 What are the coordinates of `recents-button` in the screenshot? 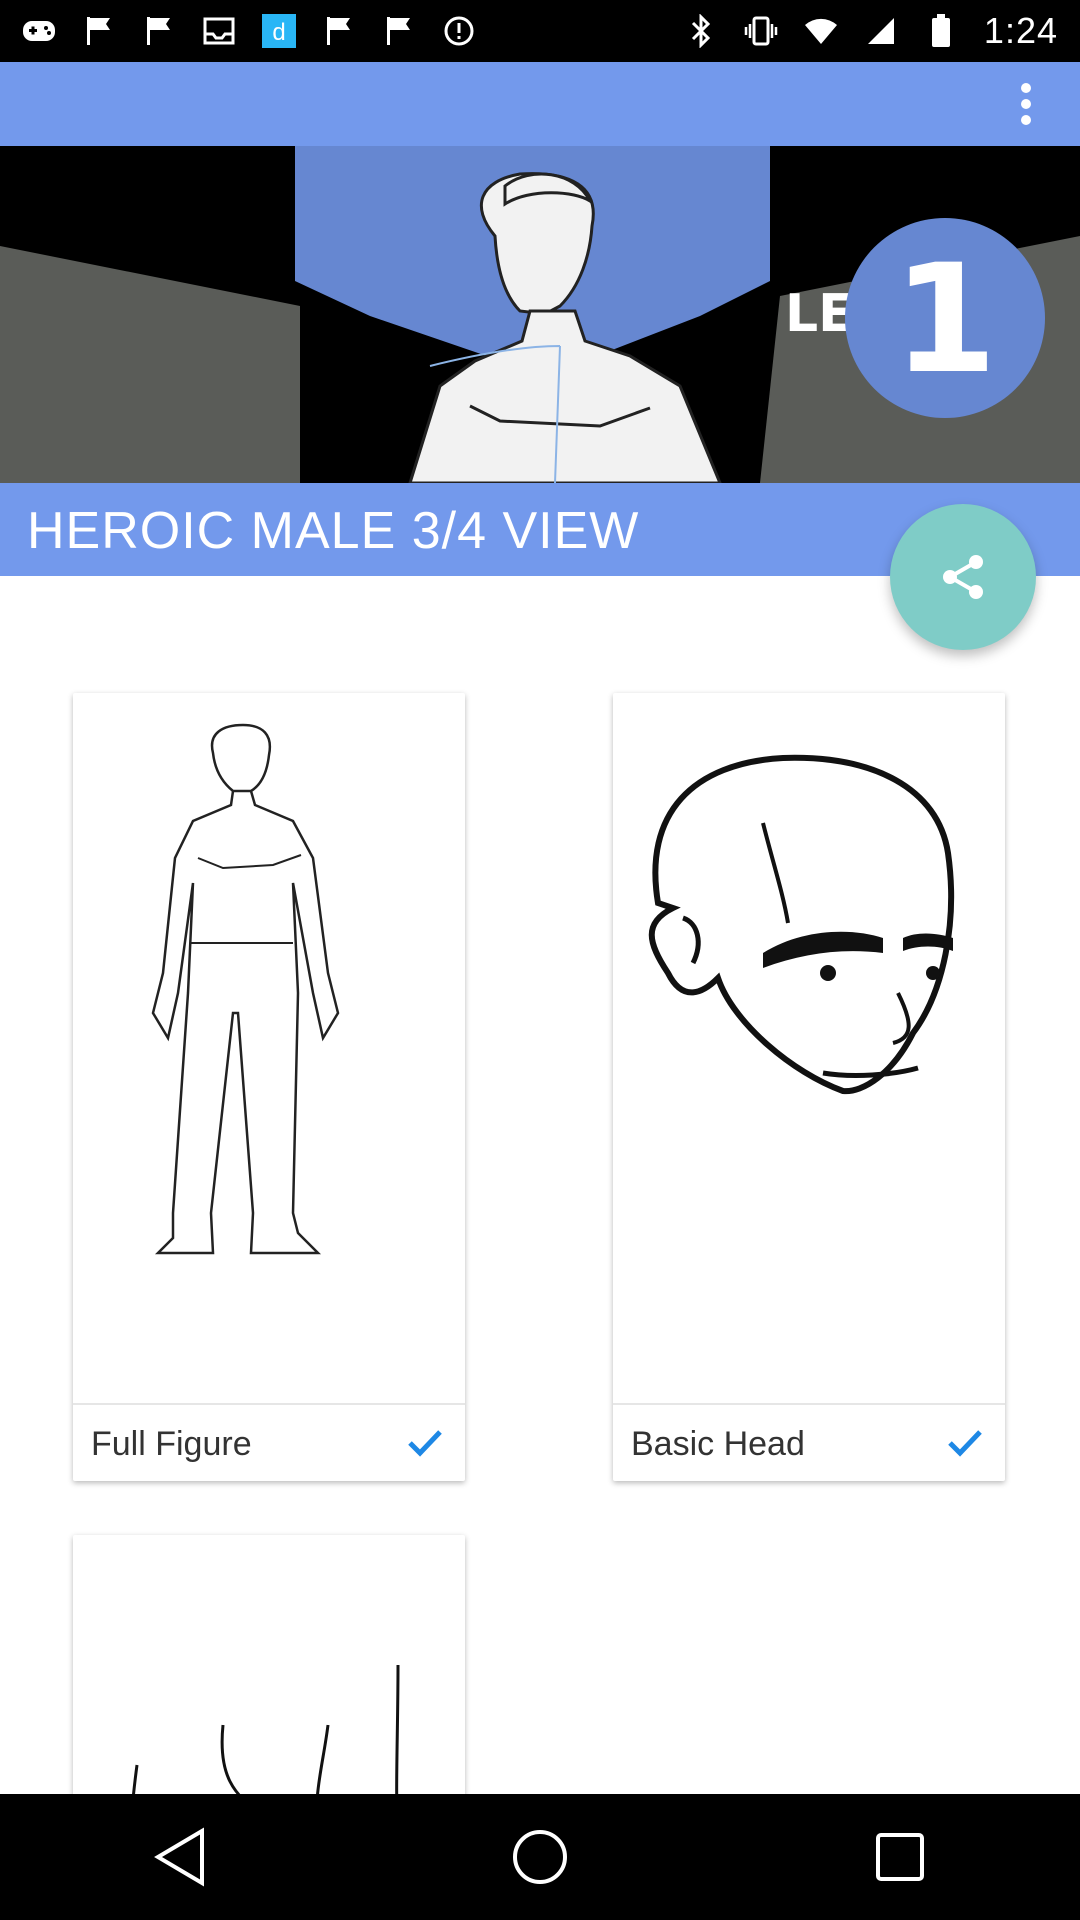 It's located at (900, 1857).